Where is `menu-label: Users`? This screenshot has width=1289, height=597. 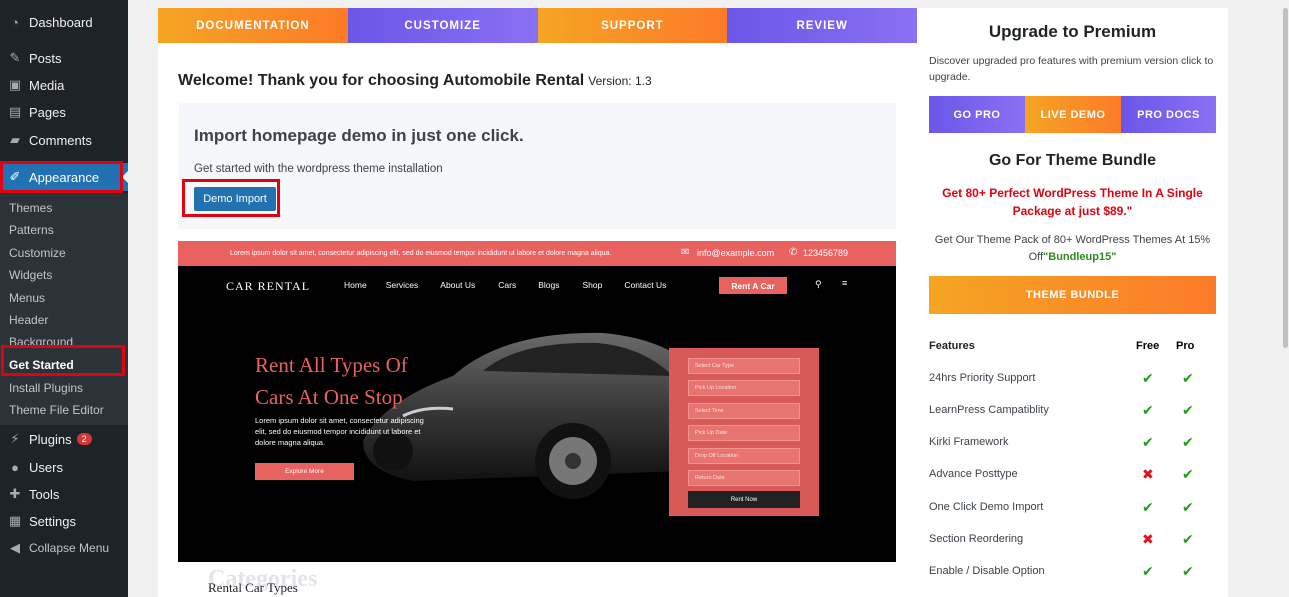 menu-label: Users is located at coordinates (46, 467).